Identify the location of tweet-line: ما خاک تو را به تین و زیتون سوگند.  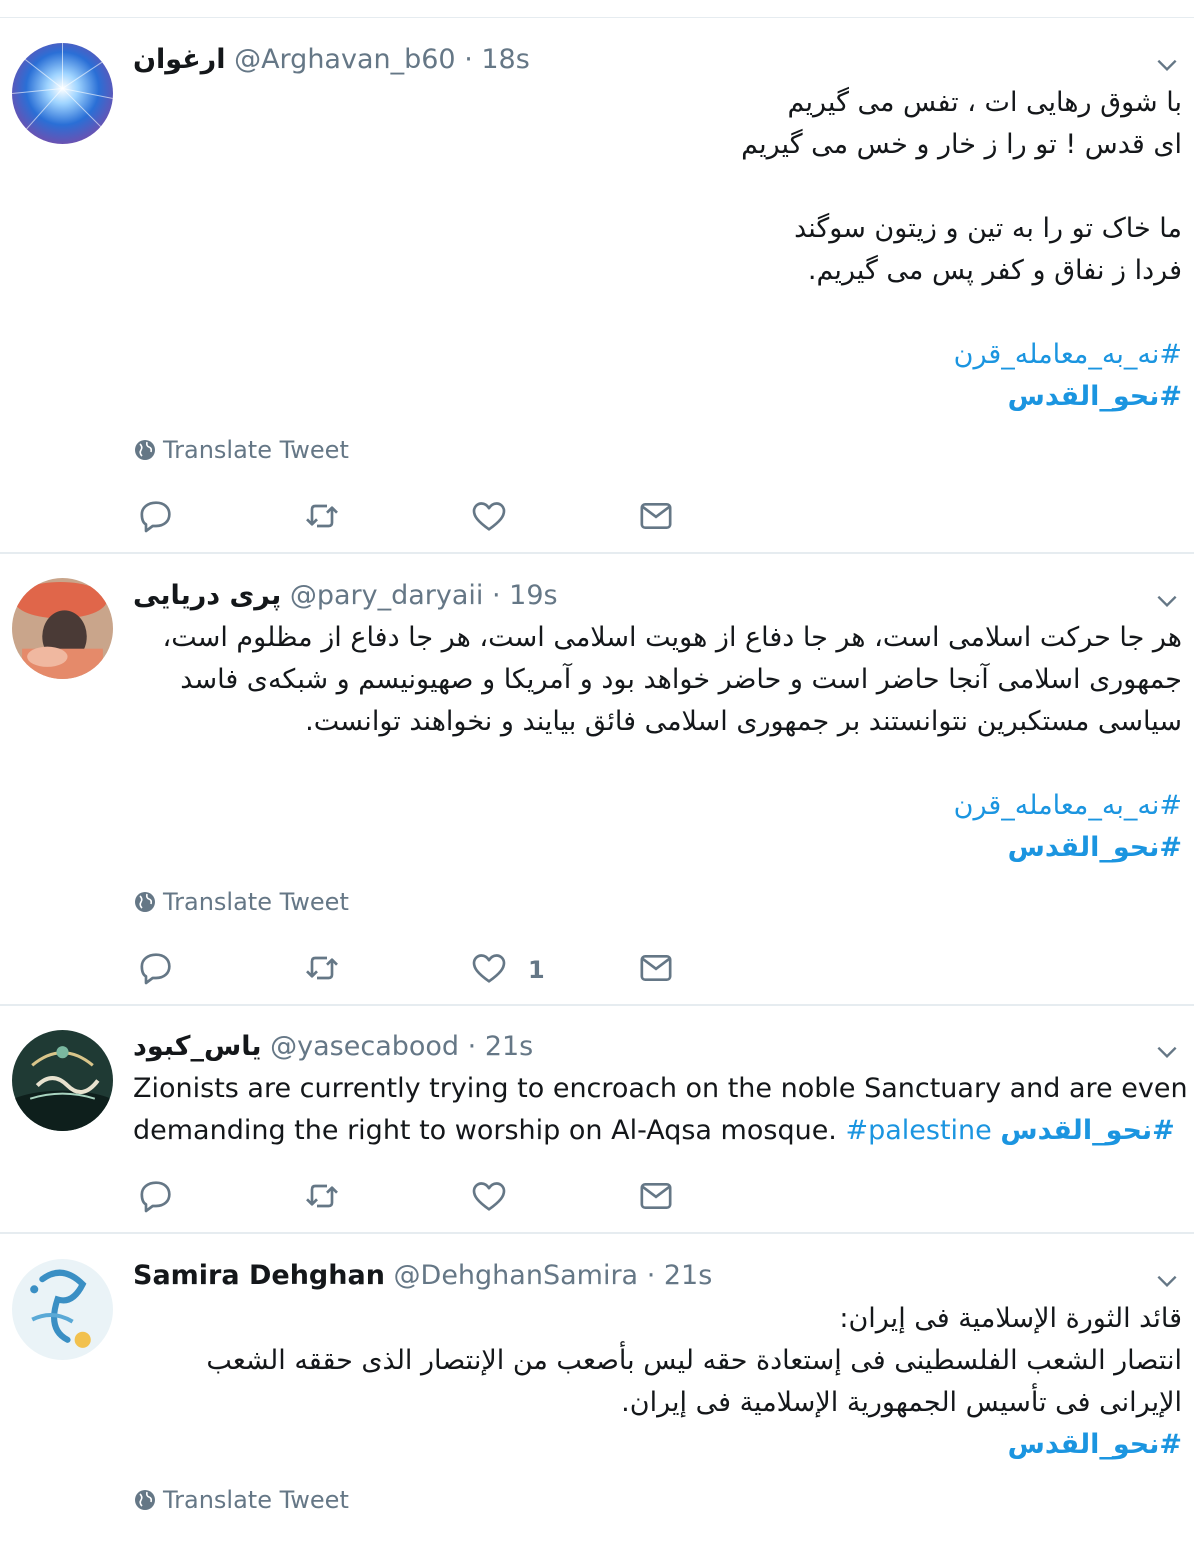
(988, 228).